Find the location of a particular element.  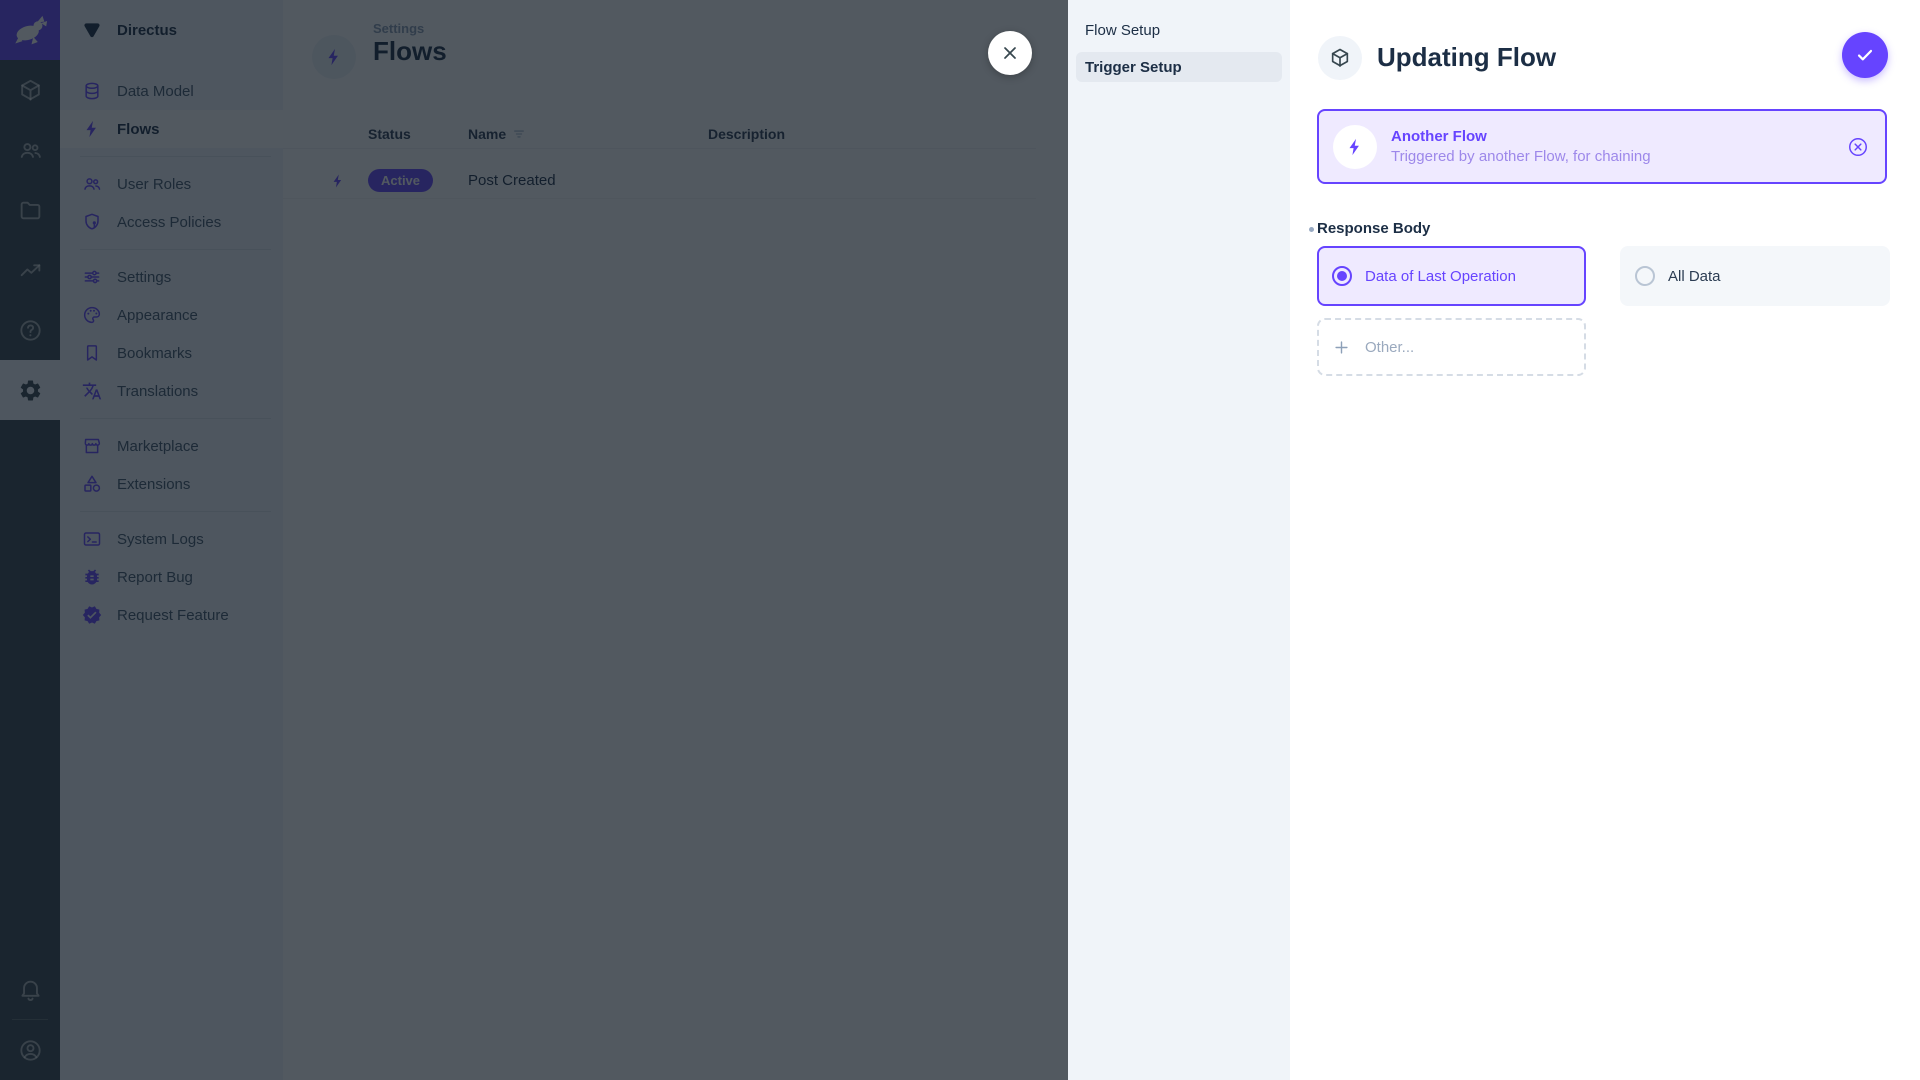

bolt-icon is located at coordinates (1355, 147).